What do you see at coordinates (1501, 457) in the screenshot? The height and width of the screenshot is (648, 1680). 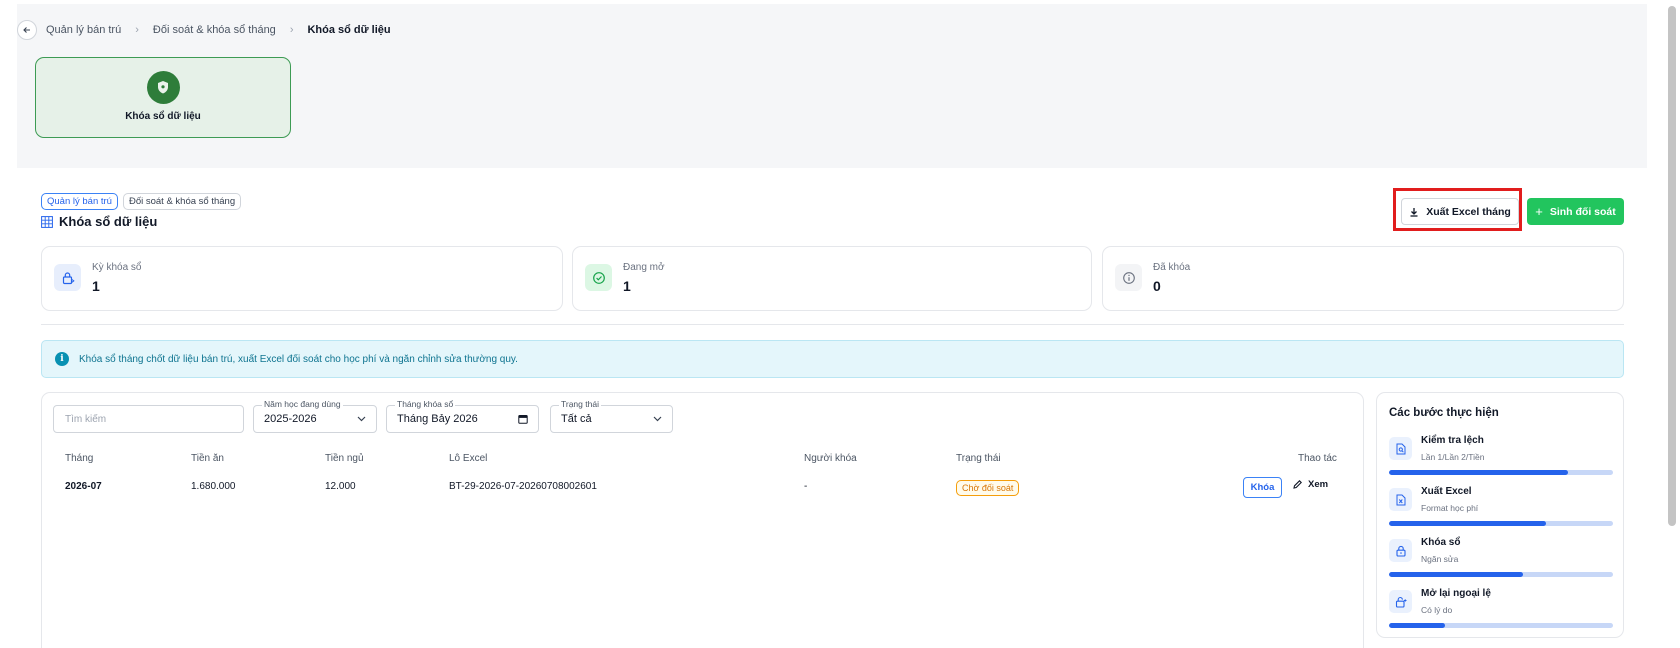 I see `step-item-check: Kiểm tra lệch Lần 1/Lần 2/Tiền` at bounding box center [1501, 457].